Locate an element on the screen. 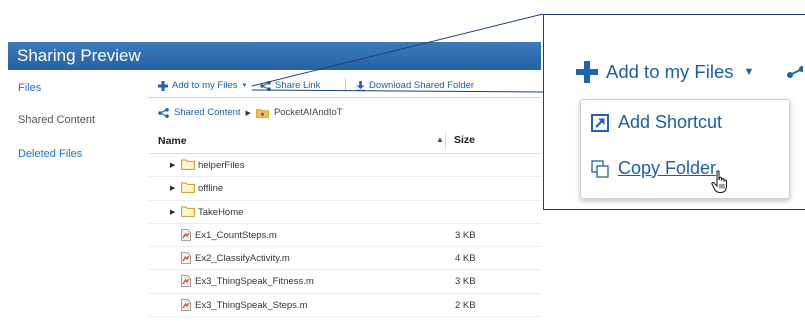 The height and width of the screenshot is (326, 805). add-to-files-dropdown-menu: Add Shortcut Copy Folder is located at coordinates (685, 149).